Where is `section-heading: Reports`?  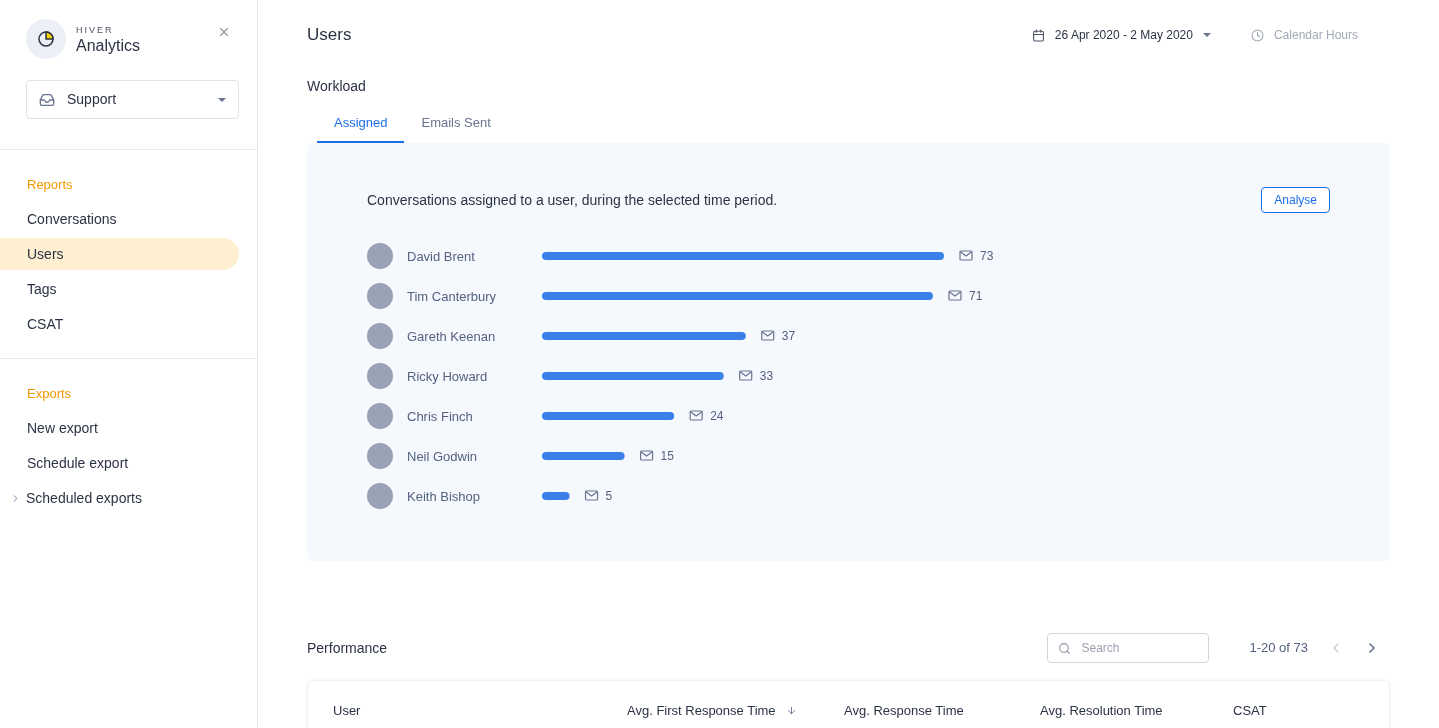 section-heading: Reports is located at coordinates (50, 184).